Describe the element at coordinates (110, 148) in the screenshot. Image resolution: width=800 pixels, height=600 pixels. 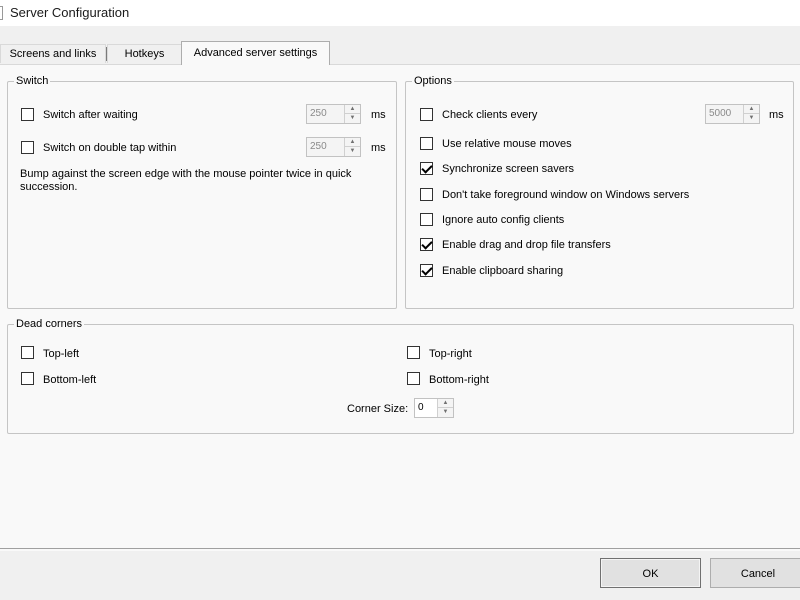
I see `switch-double-tap-label: Switch on double tap within` at that location.